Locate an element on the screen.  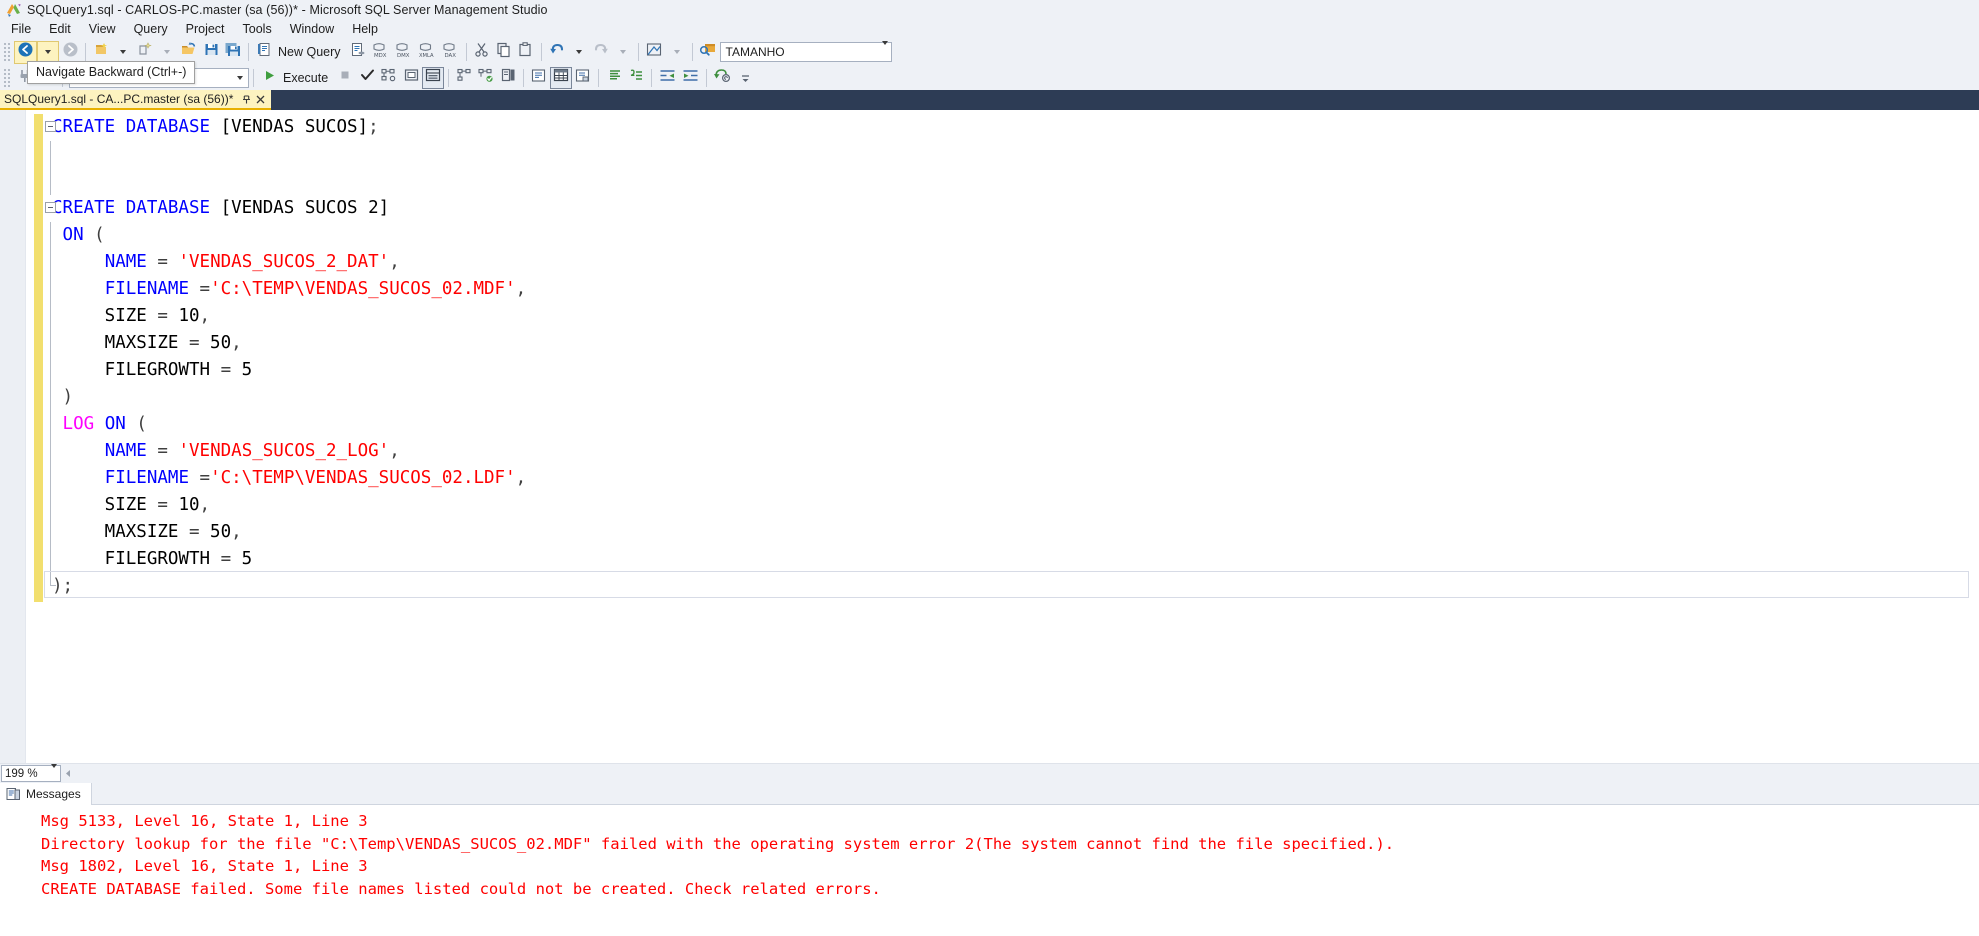
tab-messages: Messages is located at coordinates (46, 794).